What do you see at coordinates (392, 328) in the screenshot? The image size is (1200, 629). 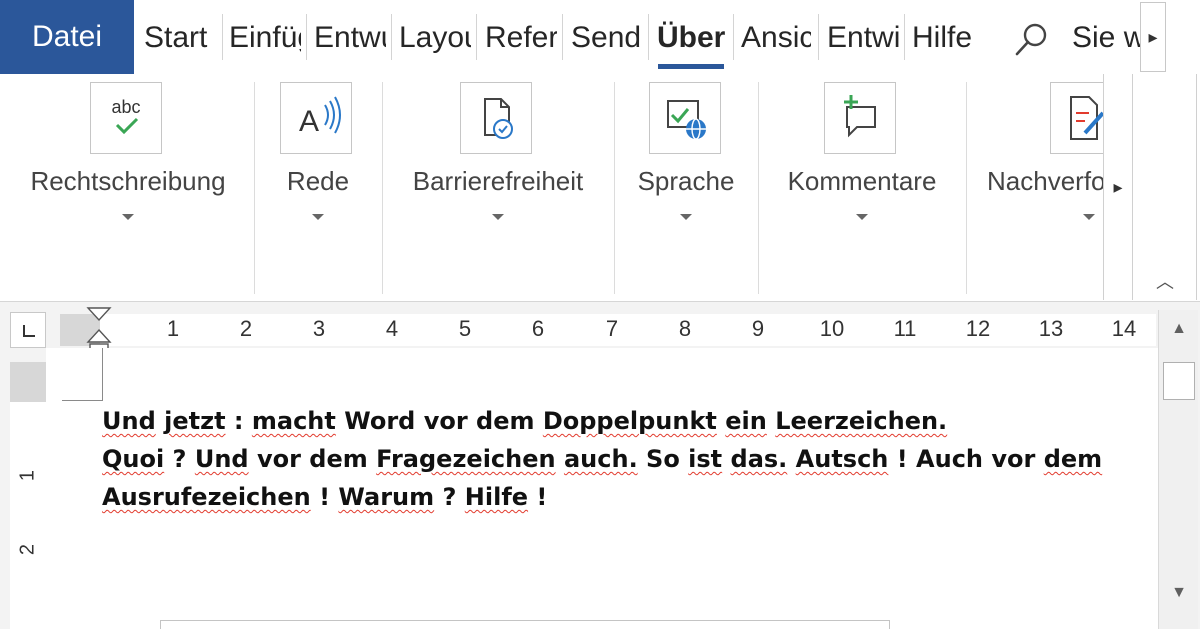 I see `ruler-number: 4` at bounding box center [392, 328].